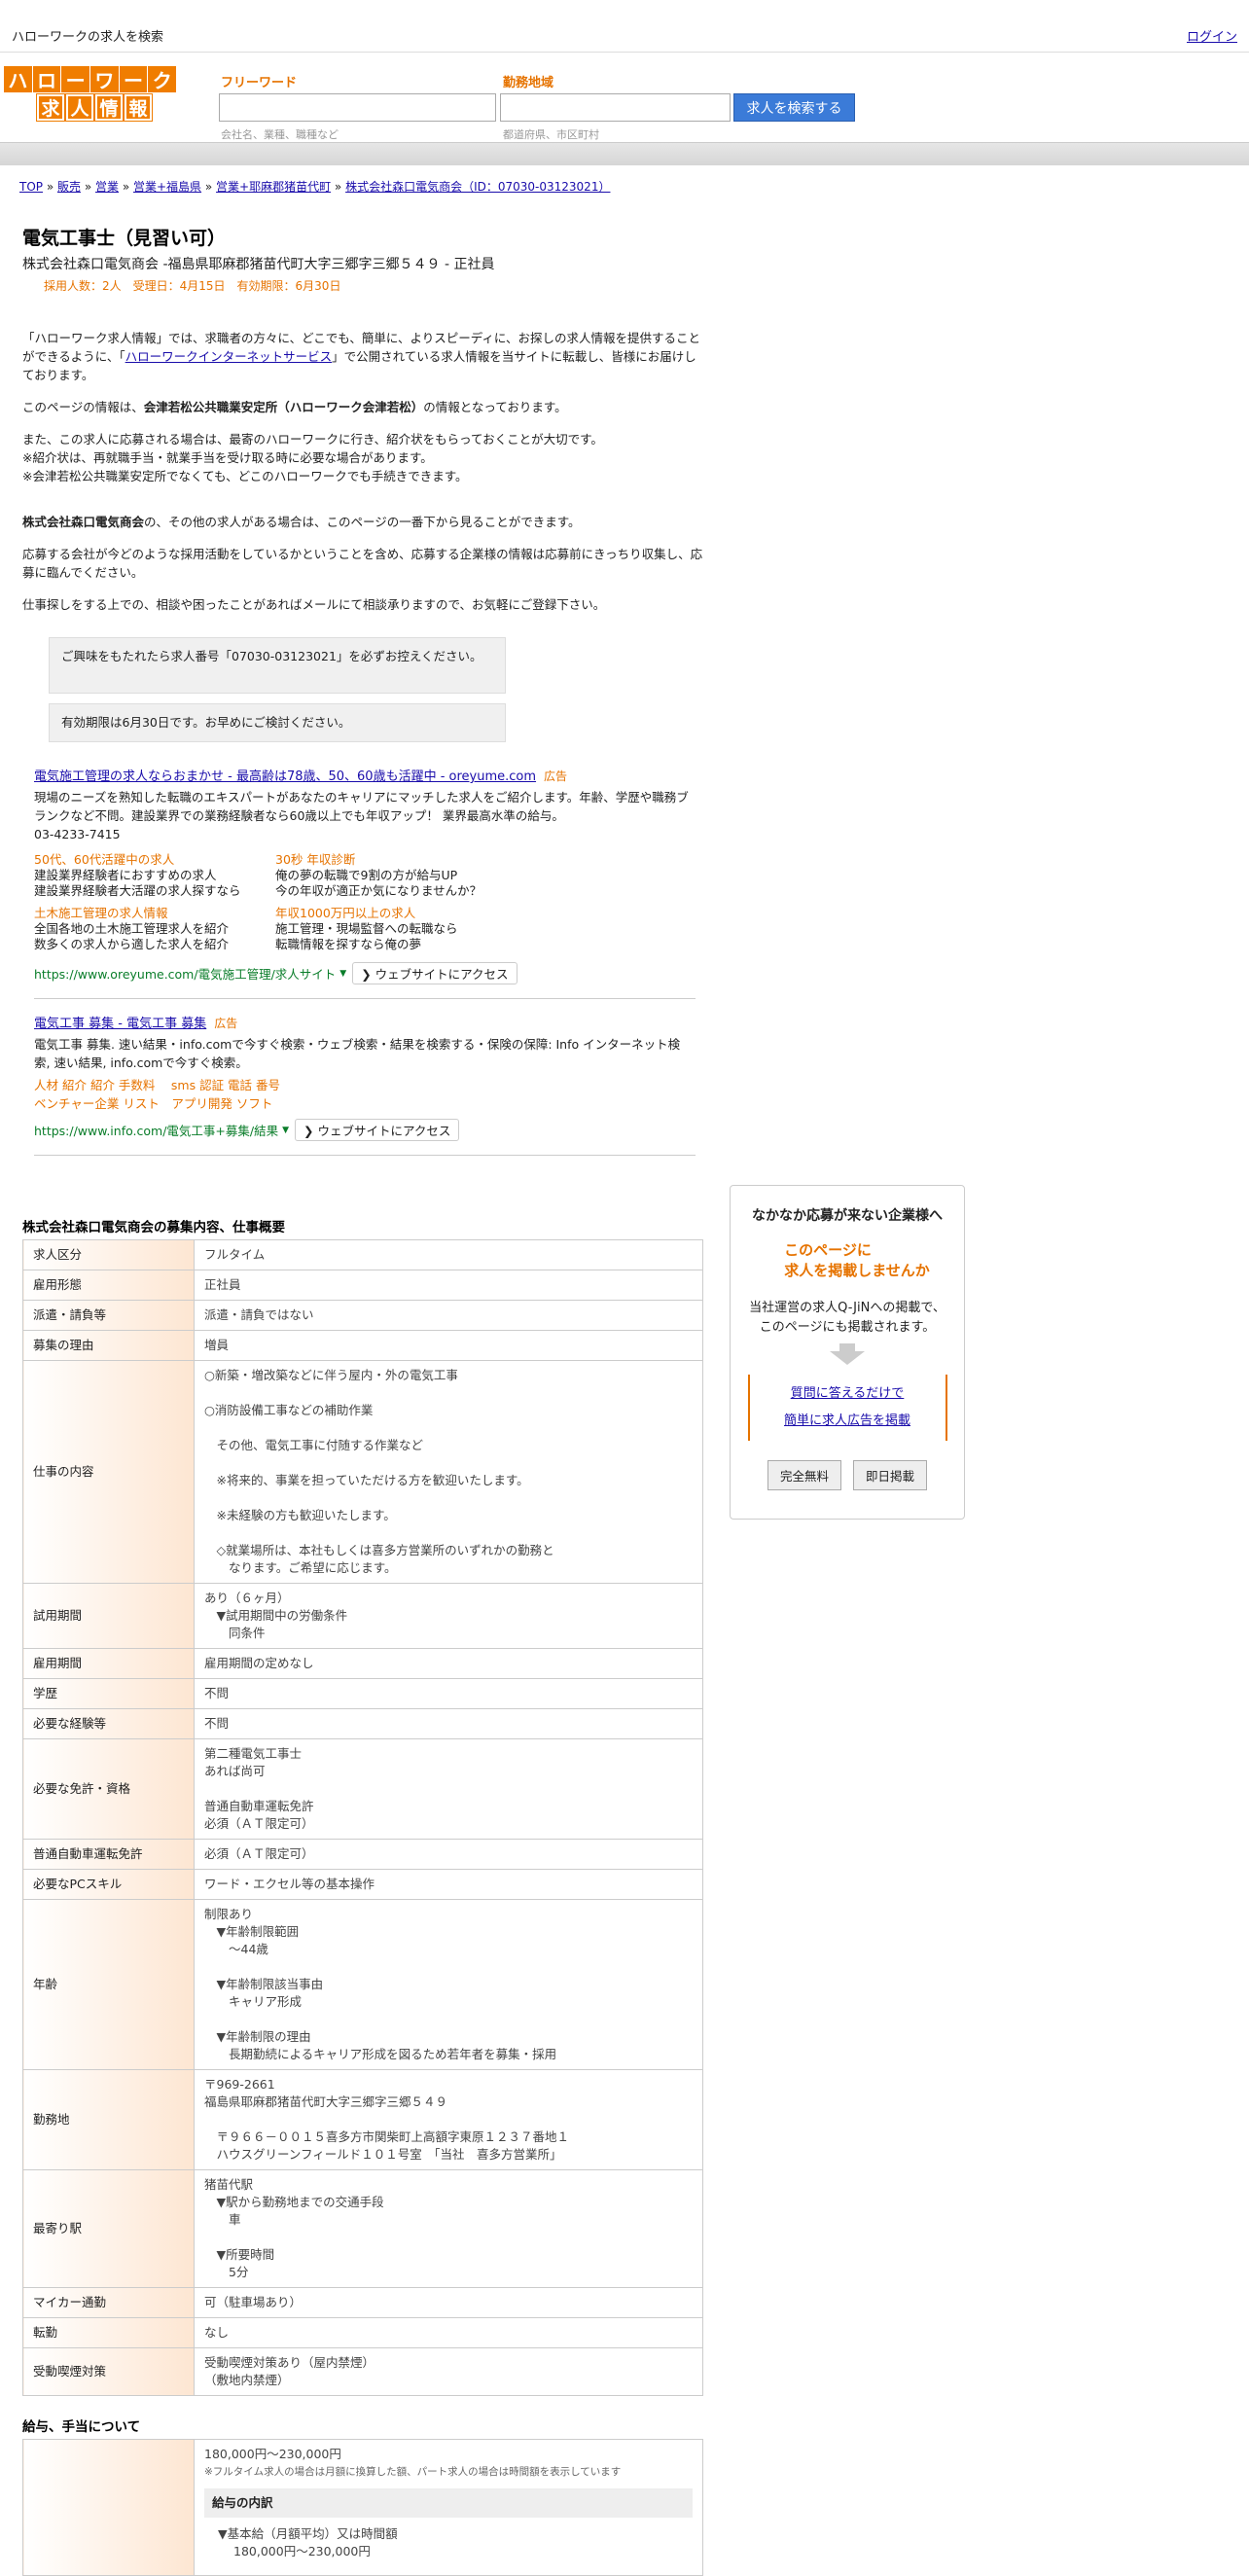 Image resolution: width=1249 pixels, height=2576 pixels. Describe the element at coordinates (108, 1884) in the screenshot. I see `row-label: 必要なPCスキル` at that location.